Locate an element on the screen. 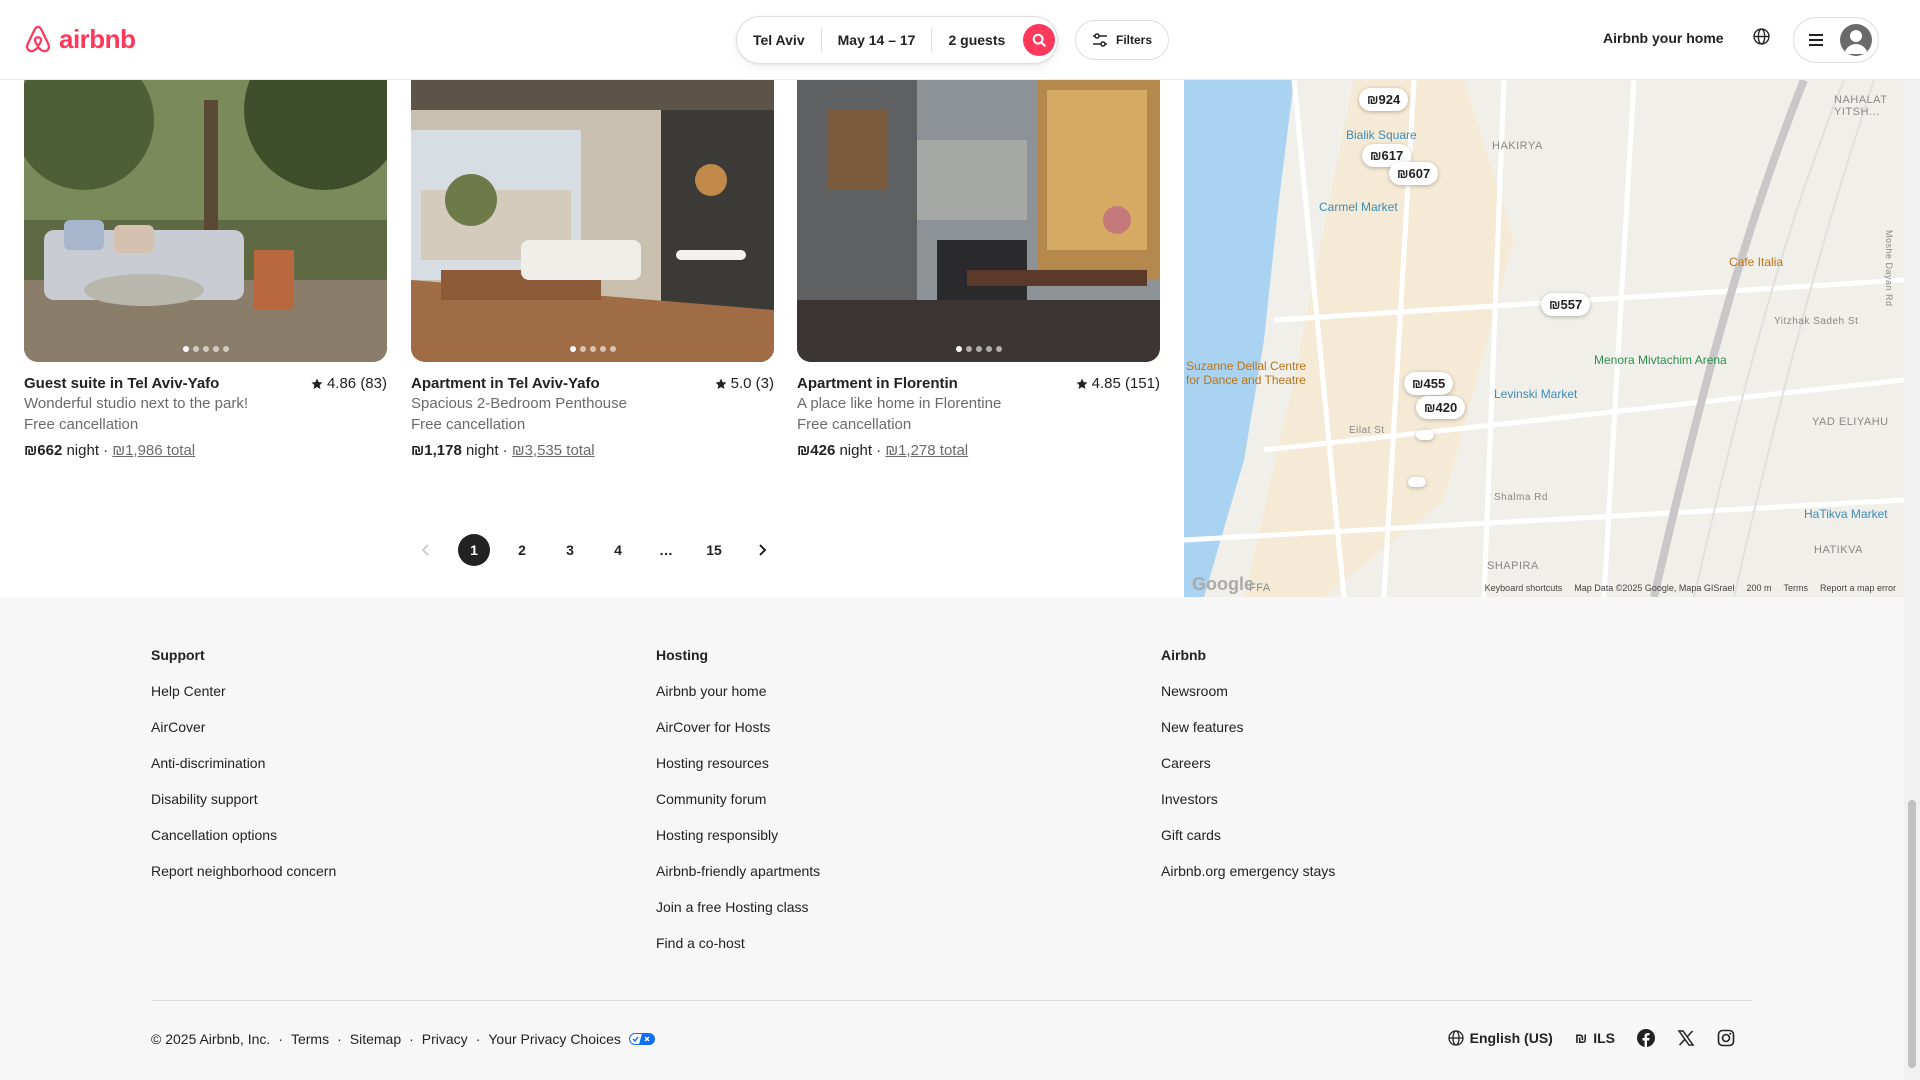  airbnb-logo: airbnb is located at coordinates (79, 39).